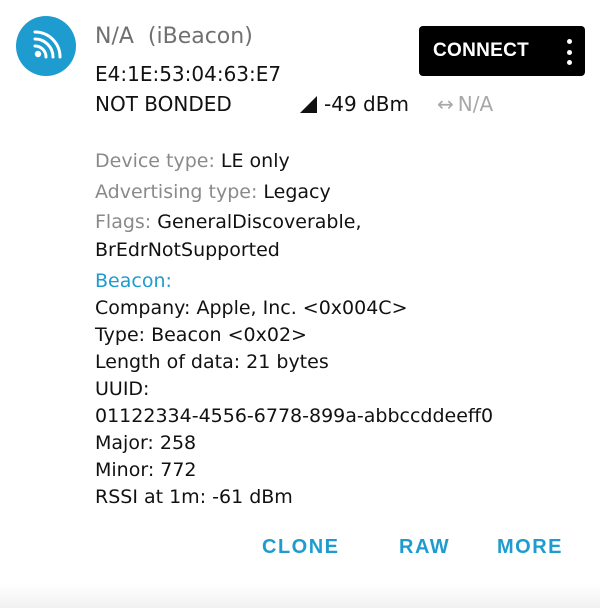  I want to click on card-actions: CLONE RAW MORE, so click(300, 552).